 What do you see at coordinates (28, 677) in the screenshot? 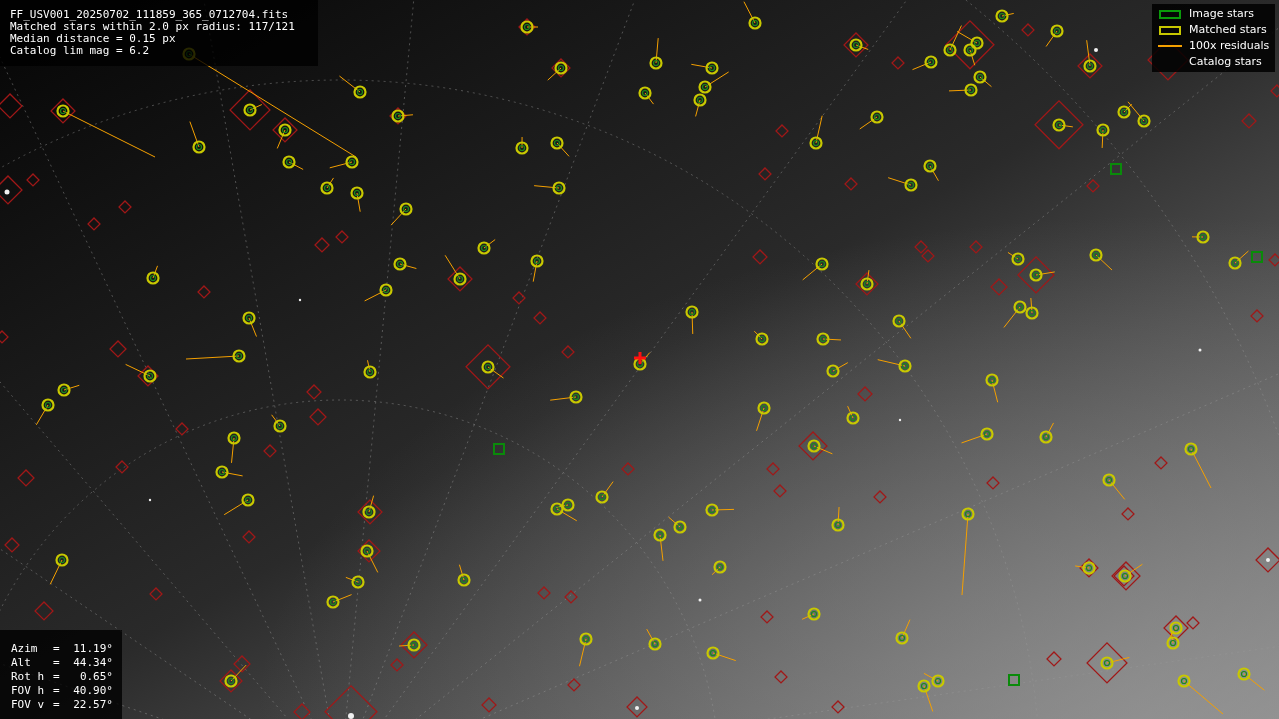
I see `pointing-label: Rot h` at bounding box center [28, 677].